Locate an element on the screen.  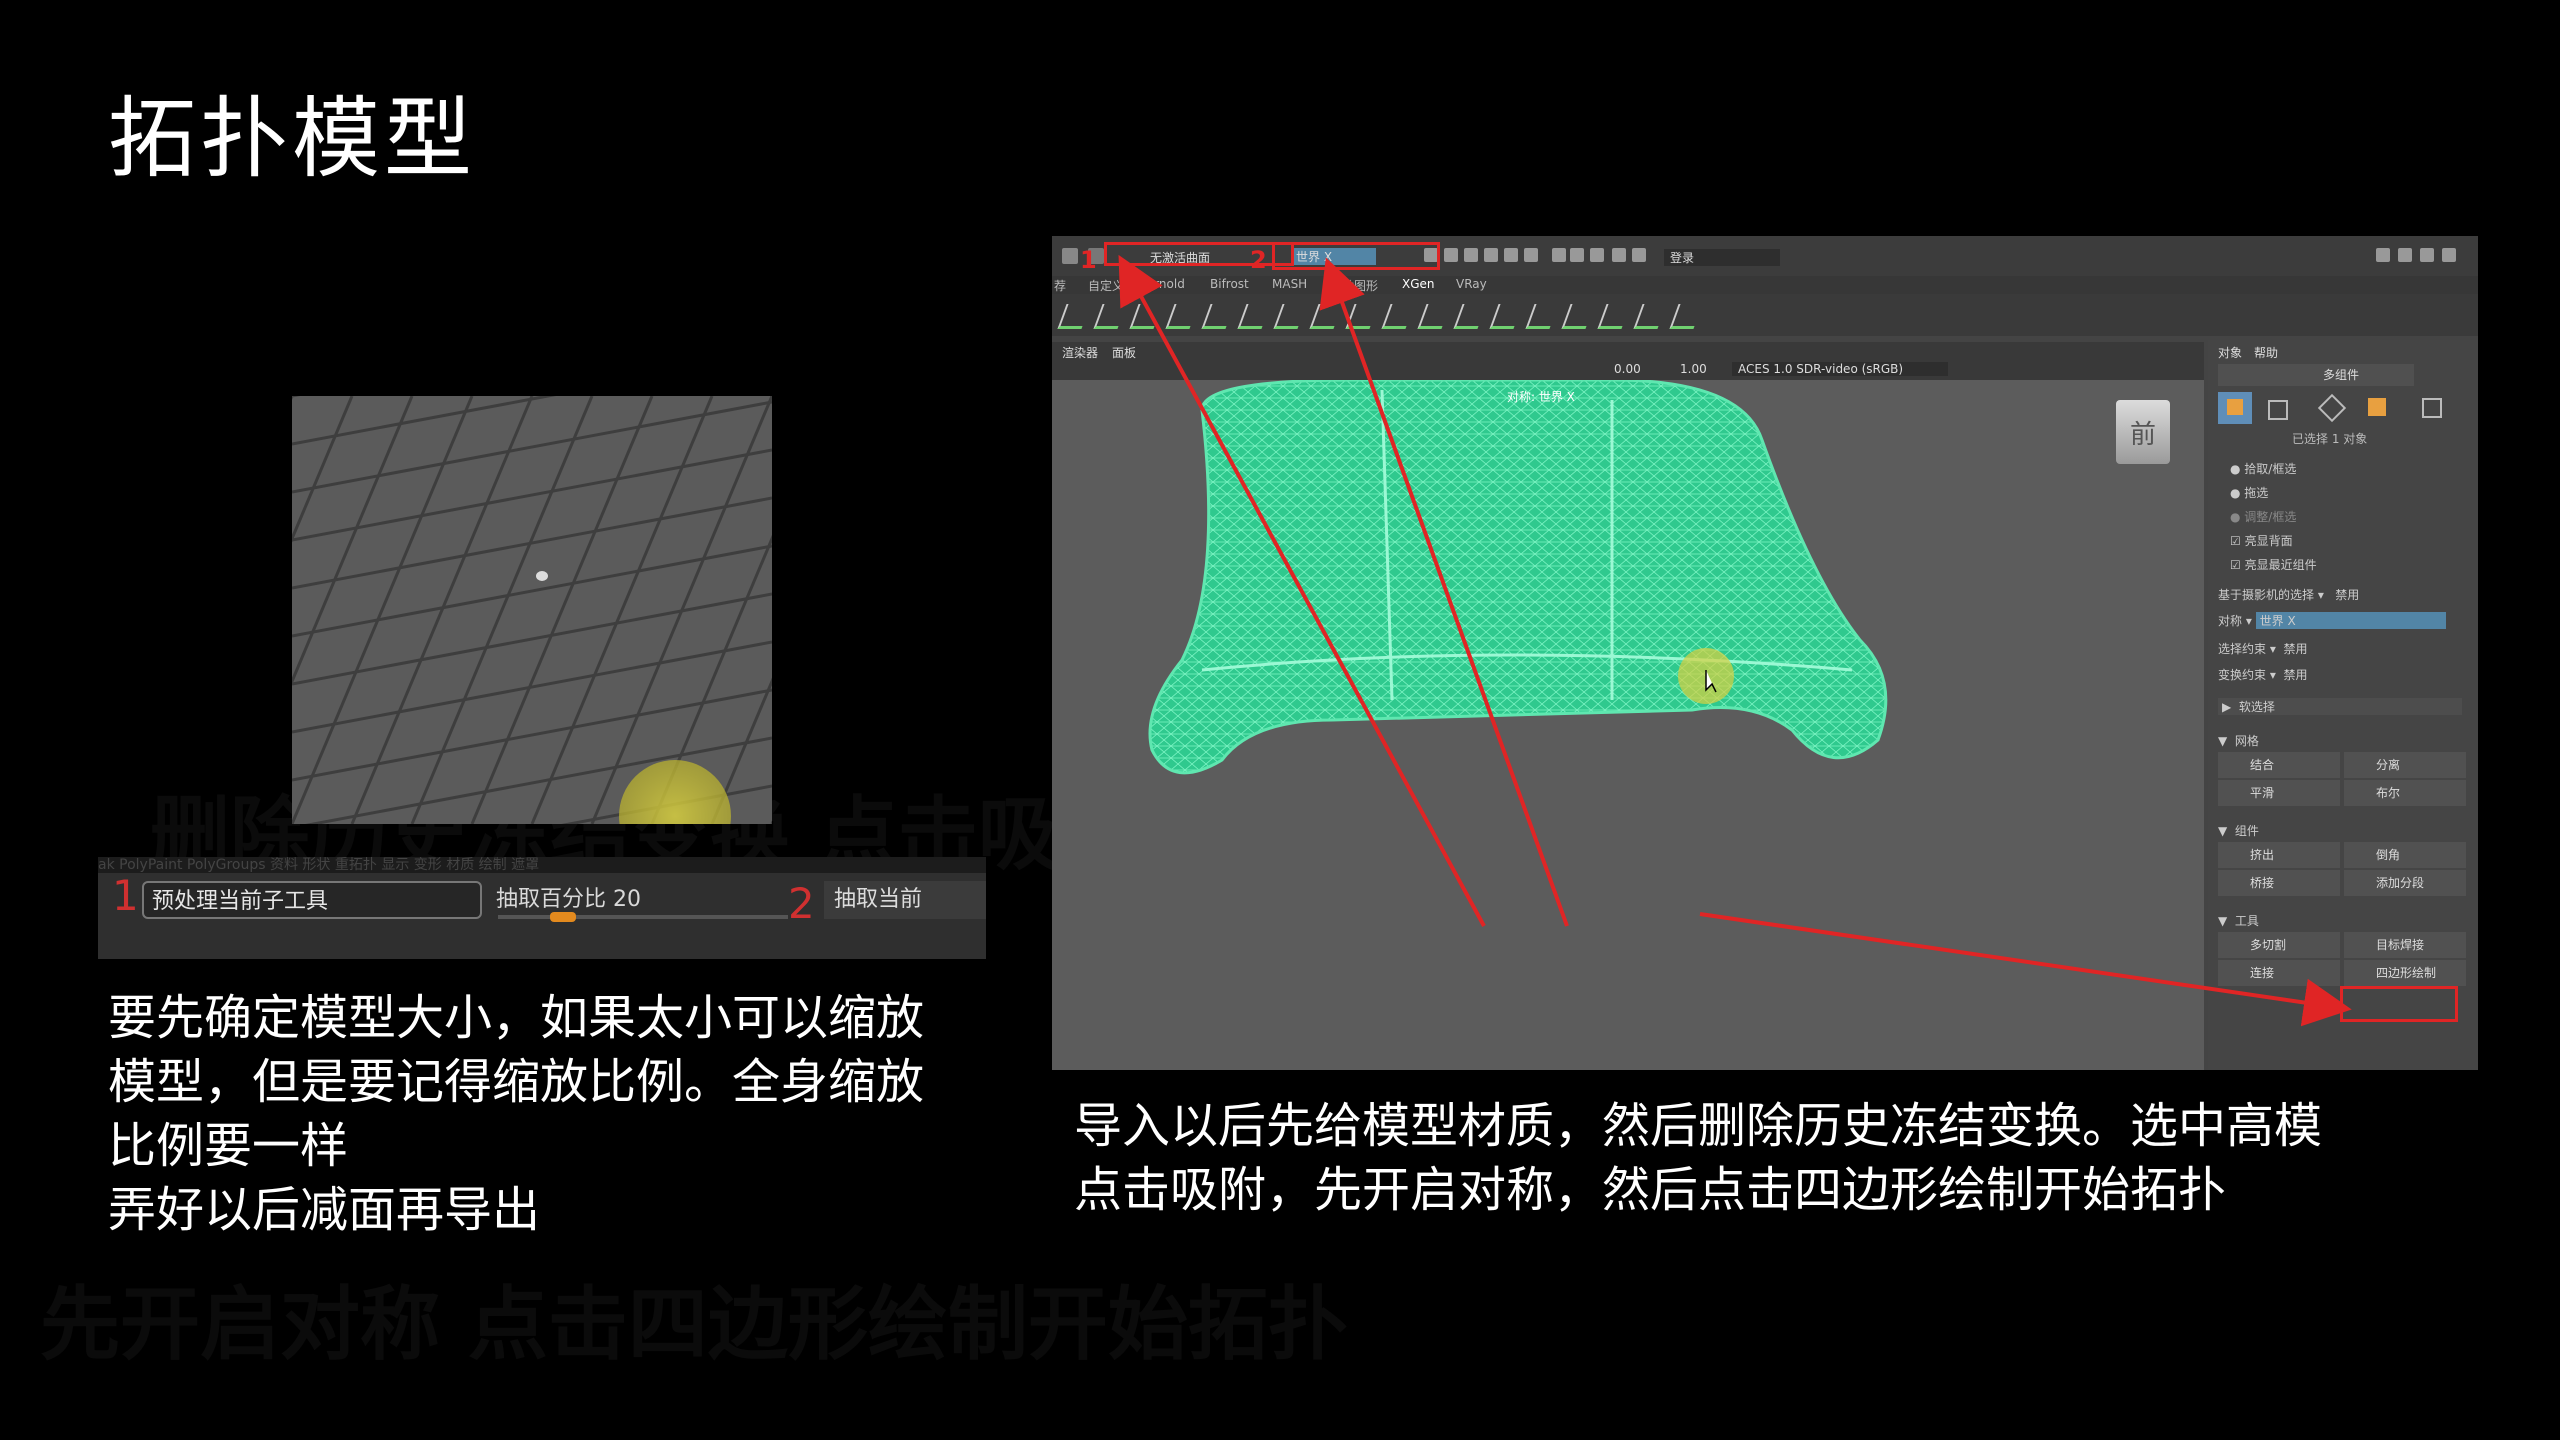
shelf-tab: XGen is located at coordinates (1418, 284).